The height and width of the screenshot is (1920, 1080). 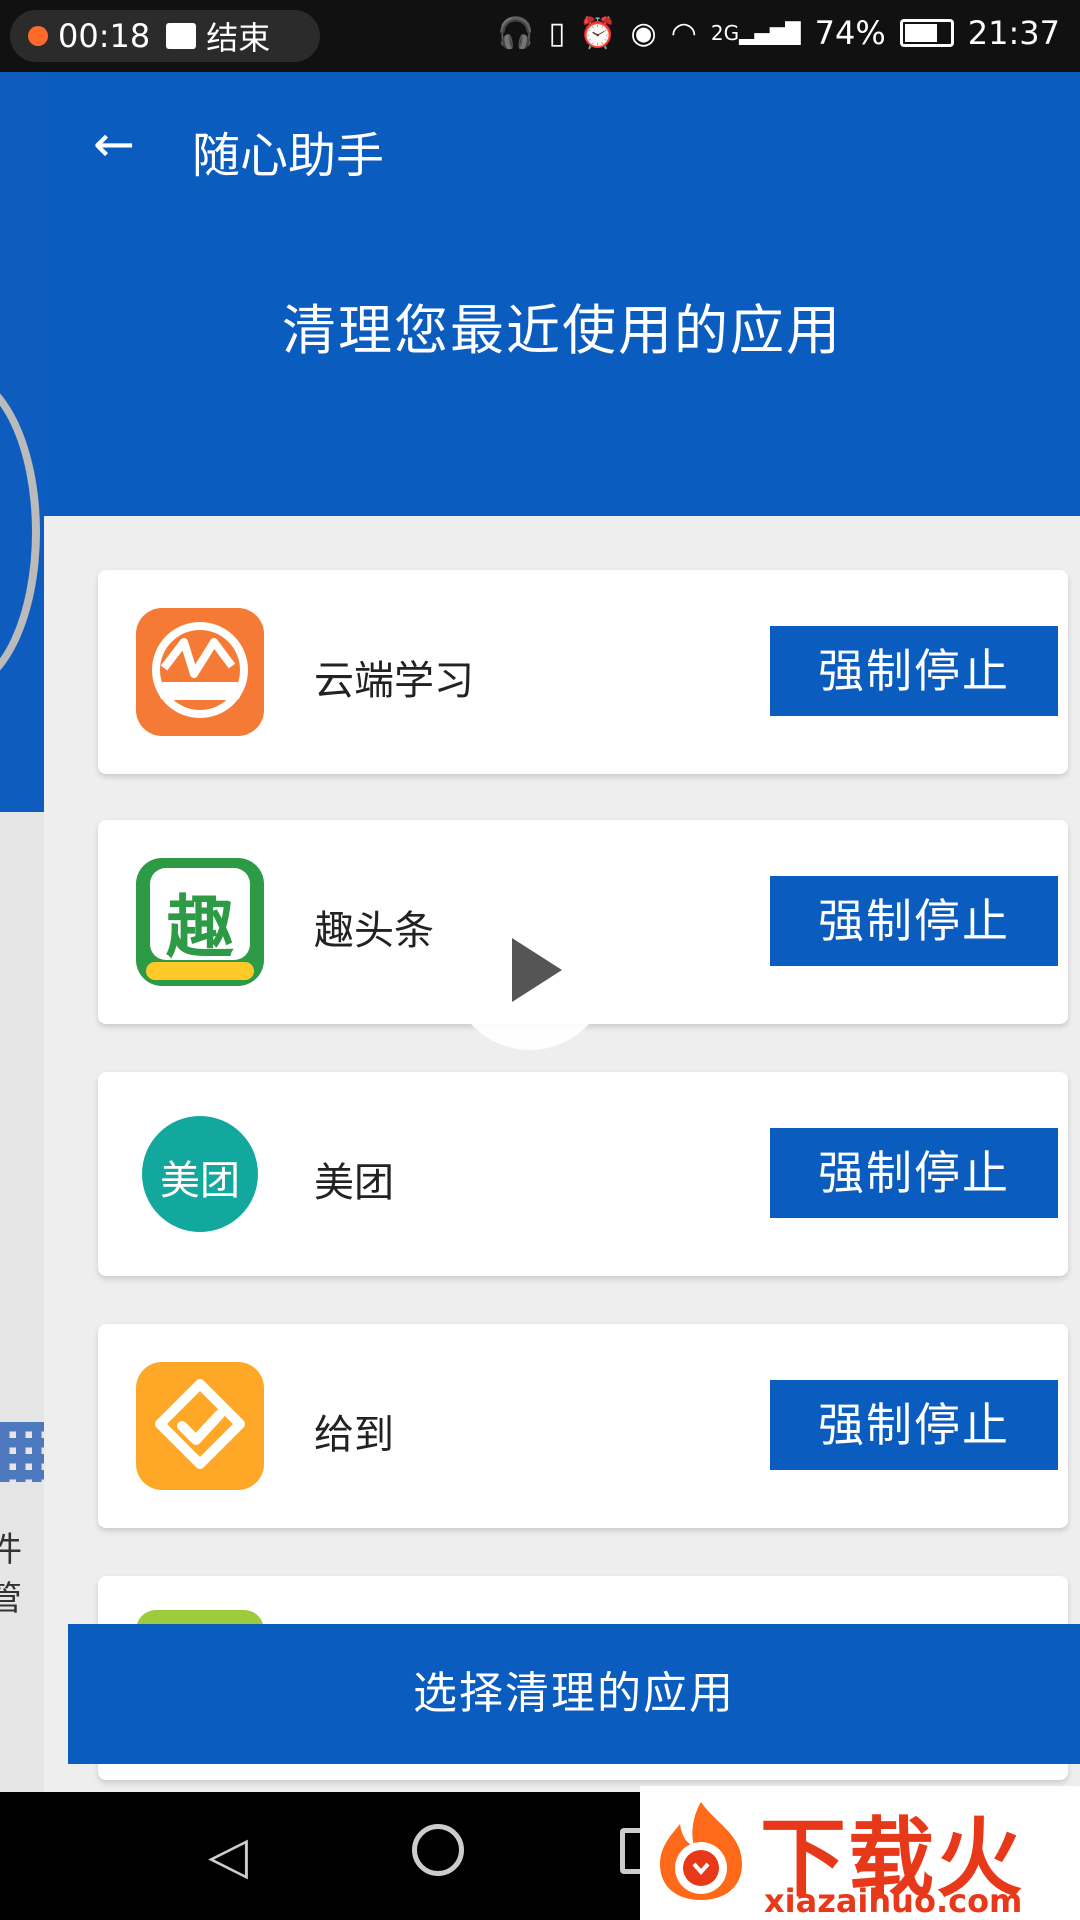 What do you see at coordinates (200, 1426) in the screenshot?
I see `geidao-app-icon` at bounding box center [200, 1426].